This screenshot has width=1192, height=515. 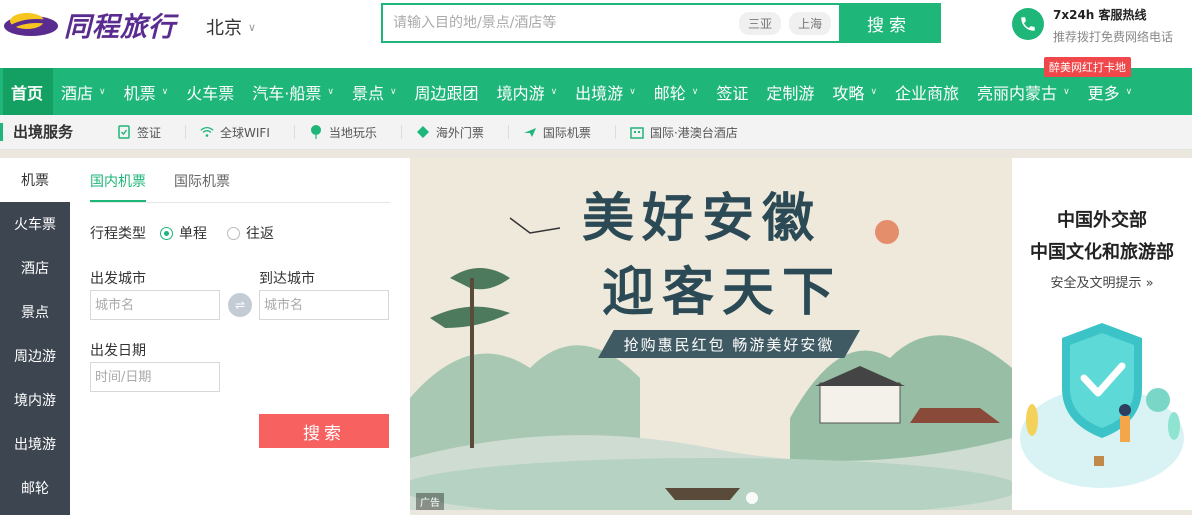 I want to click on notice-line2: 中国文化和旅游部, so click(x=1102, y=252).